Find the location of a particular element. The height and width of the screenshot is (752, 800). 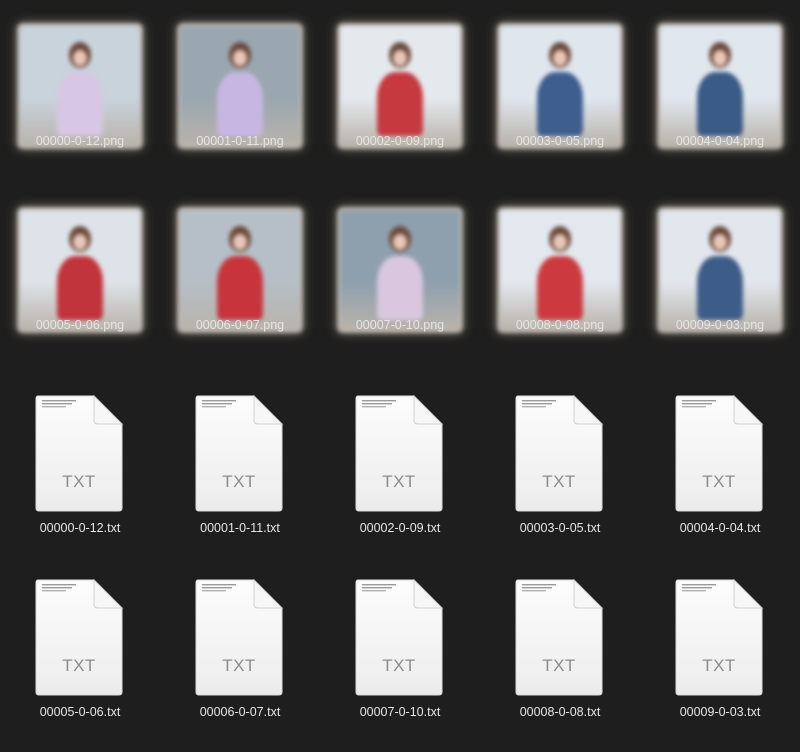

file-name-label: 00004-0-04.txt is located at coordinates (720, 528).